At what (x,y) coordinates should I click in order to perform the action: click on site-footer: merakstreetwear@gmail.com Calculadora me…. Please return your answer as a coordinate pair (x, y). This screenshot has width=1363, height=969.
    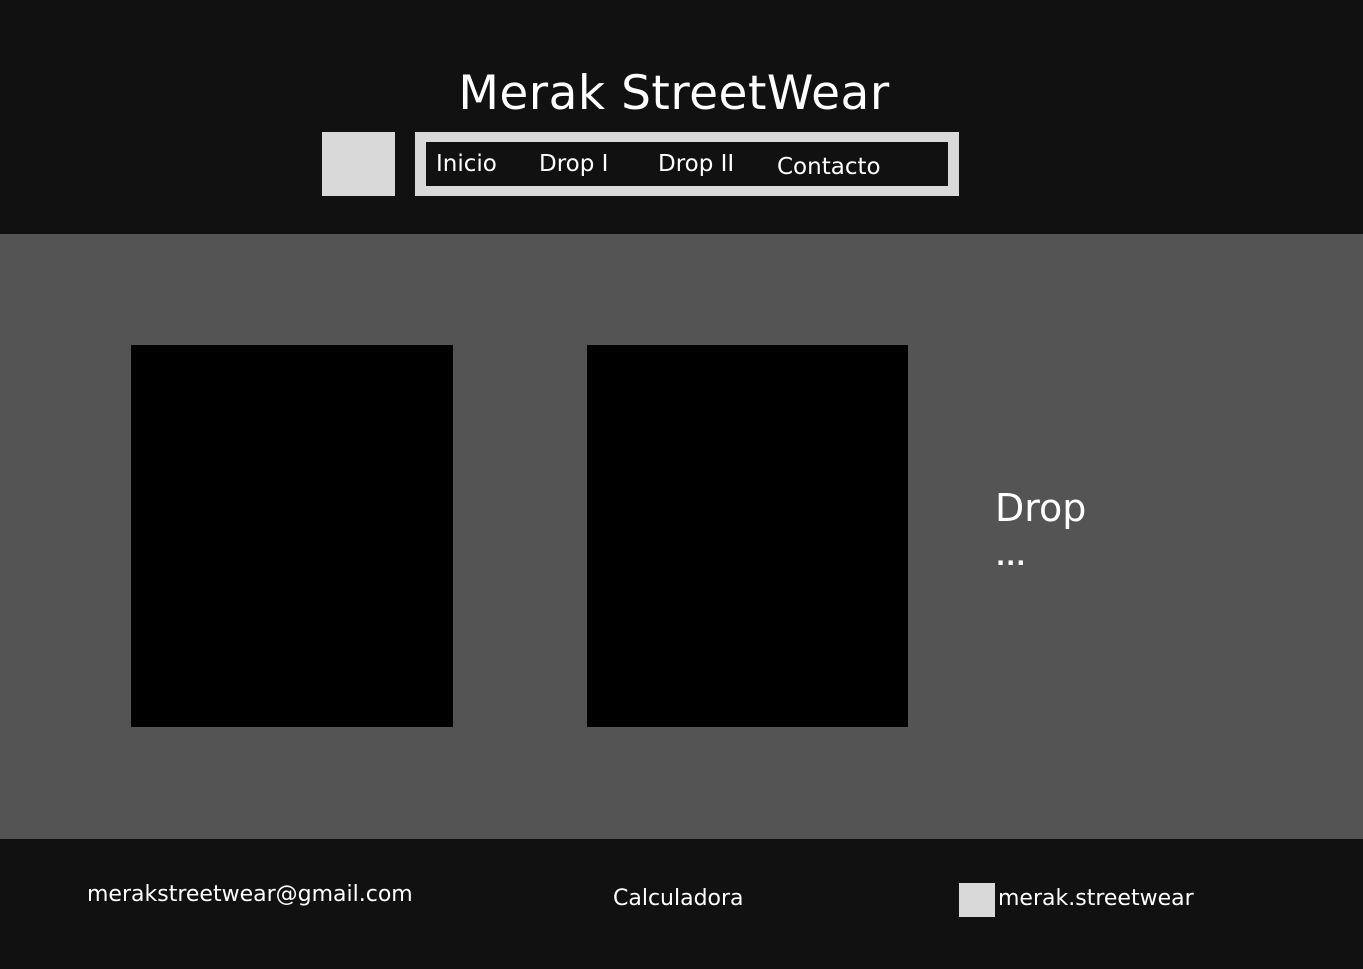
    Looking at the image, I should click on (681, 904).